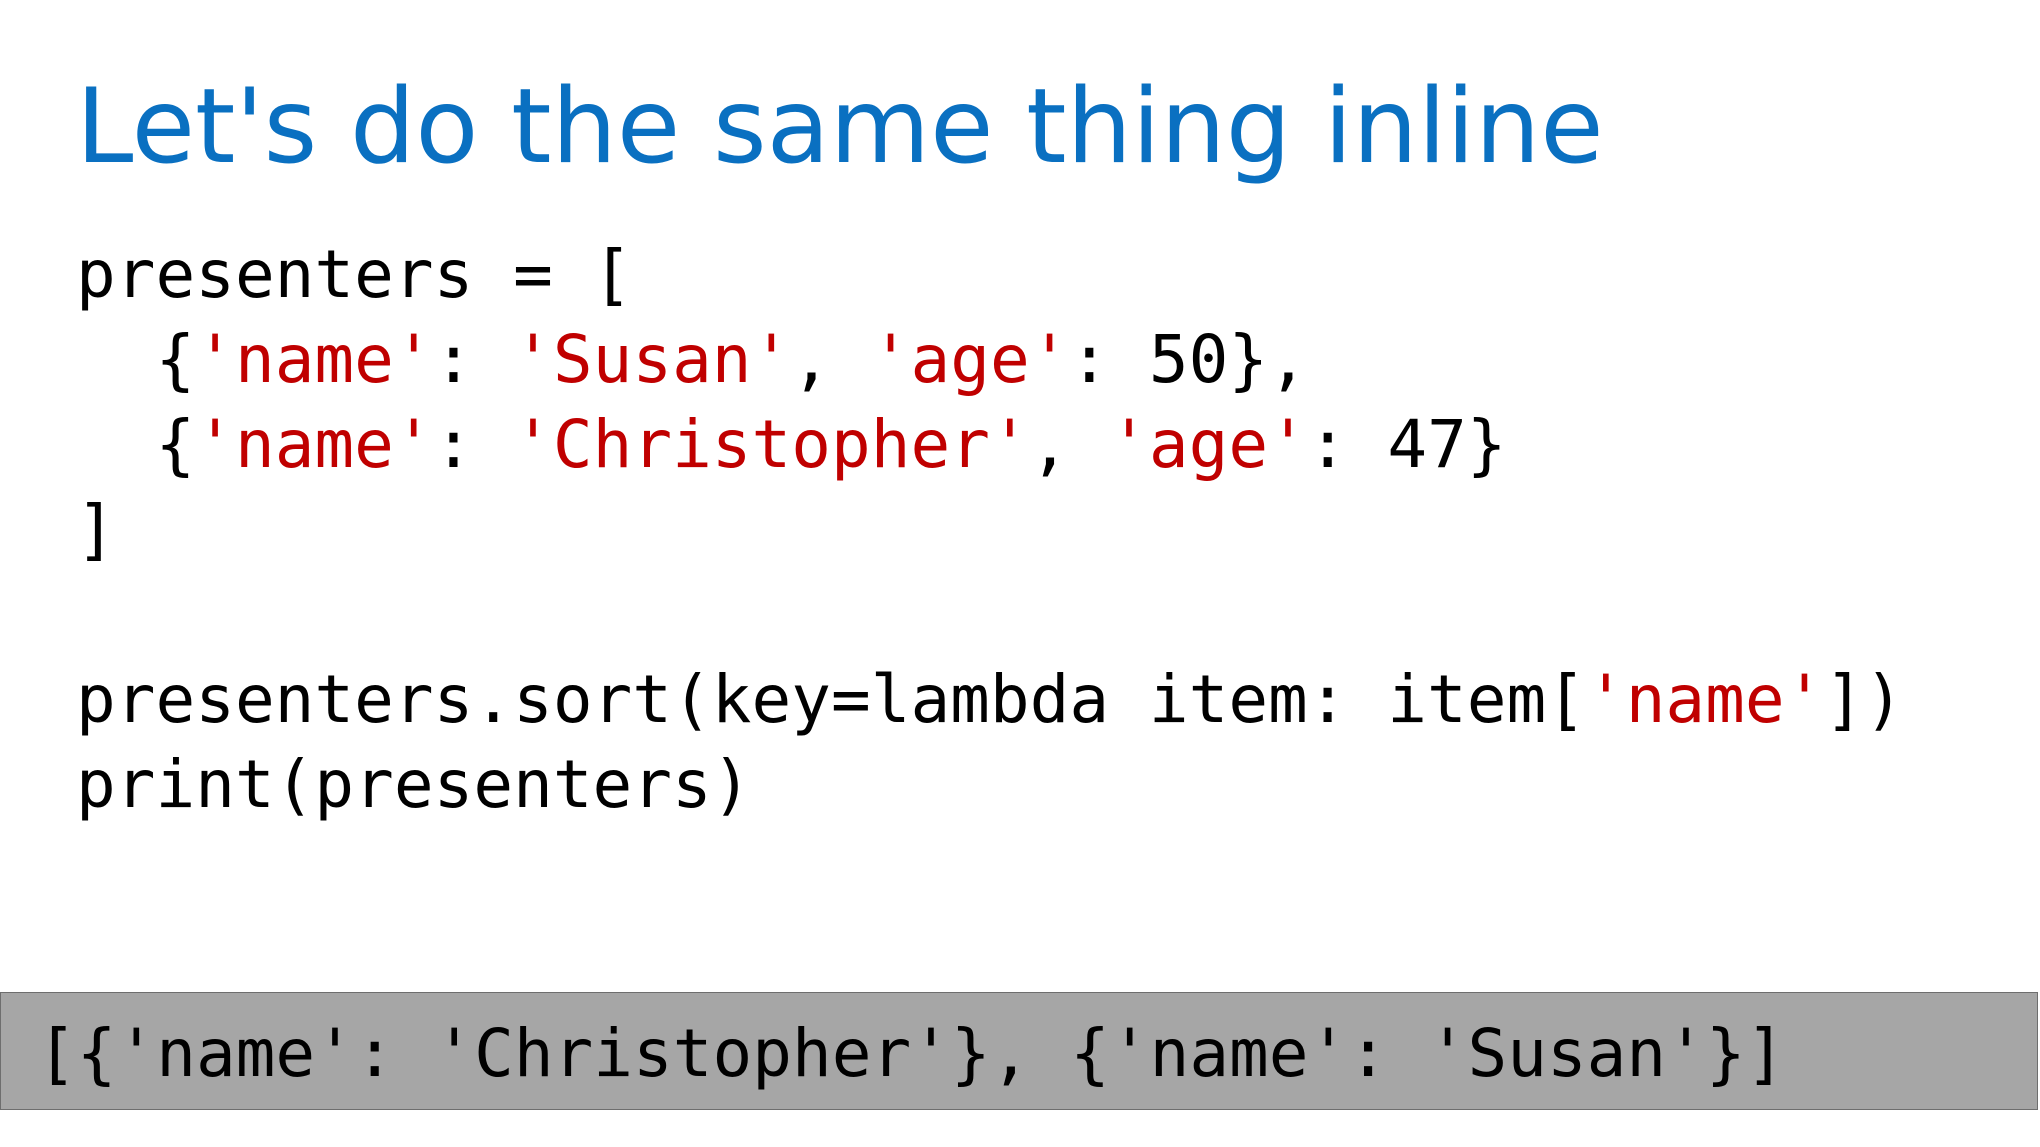 This screenshot has height=1147, width=2040. I want to click on code-line-christopher: {'name': 'Christopher', 'age': 47}, so click(990, 444).